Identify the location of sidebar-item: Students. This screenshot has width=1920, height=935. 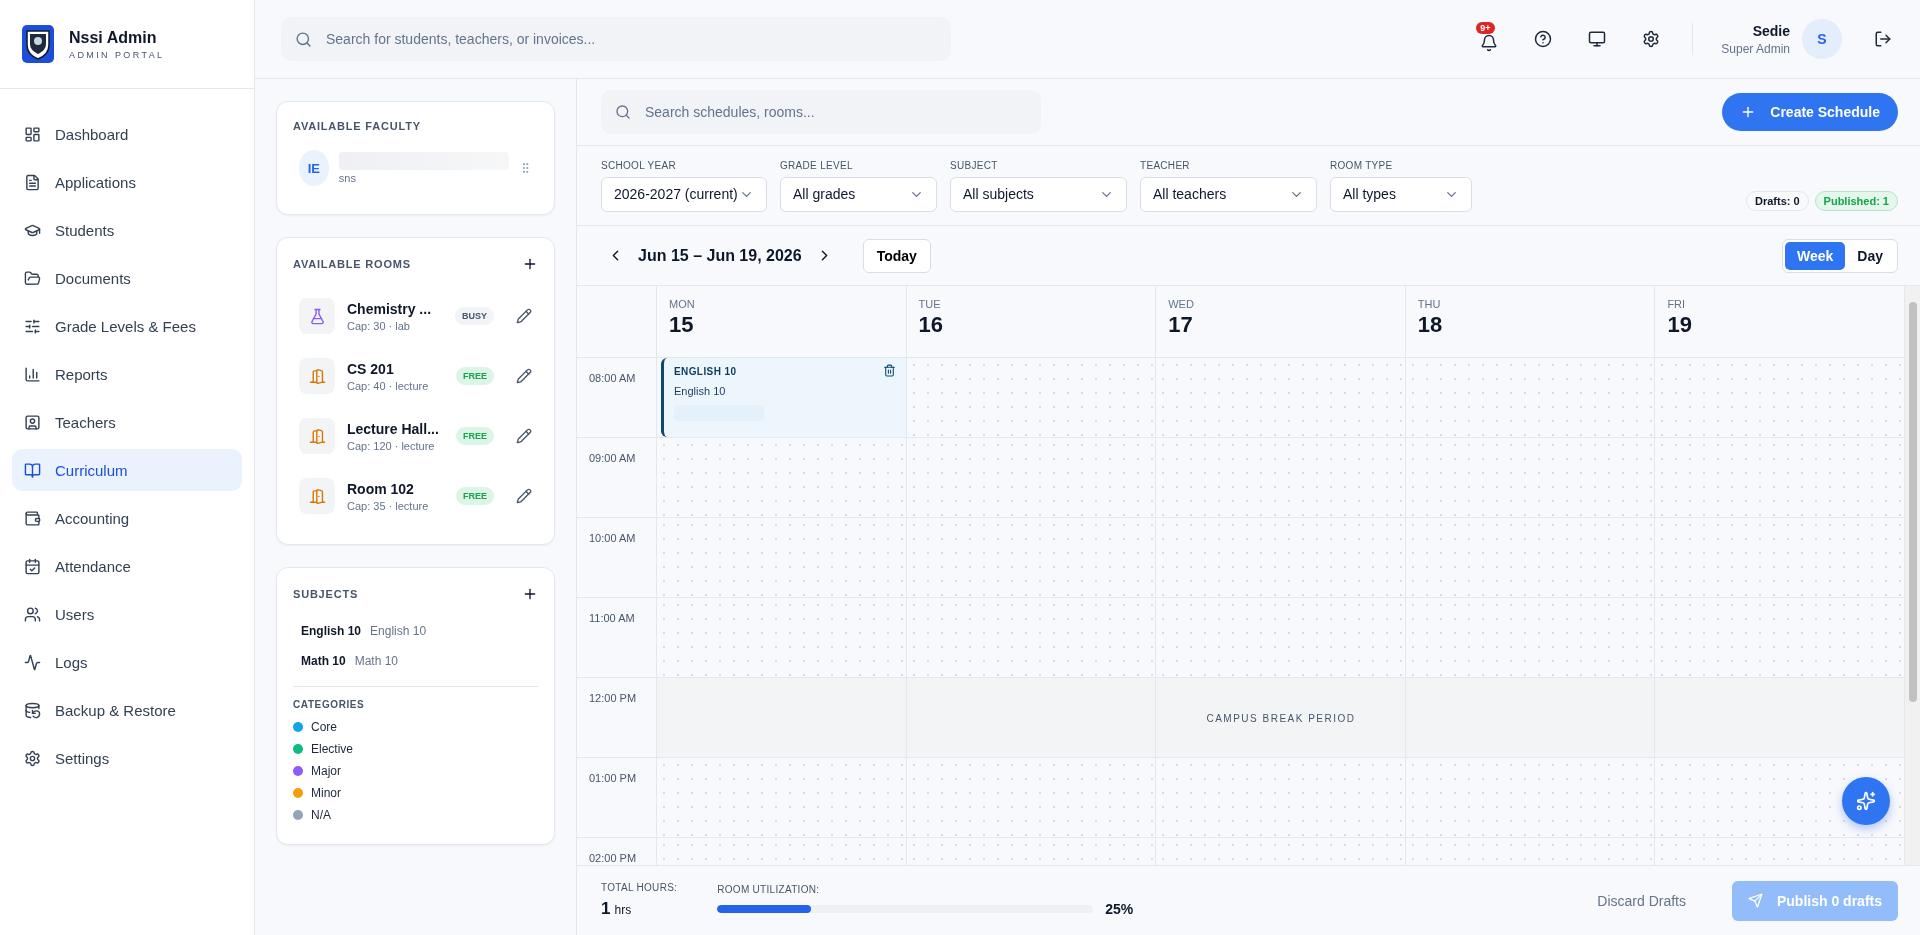
(127, 230).